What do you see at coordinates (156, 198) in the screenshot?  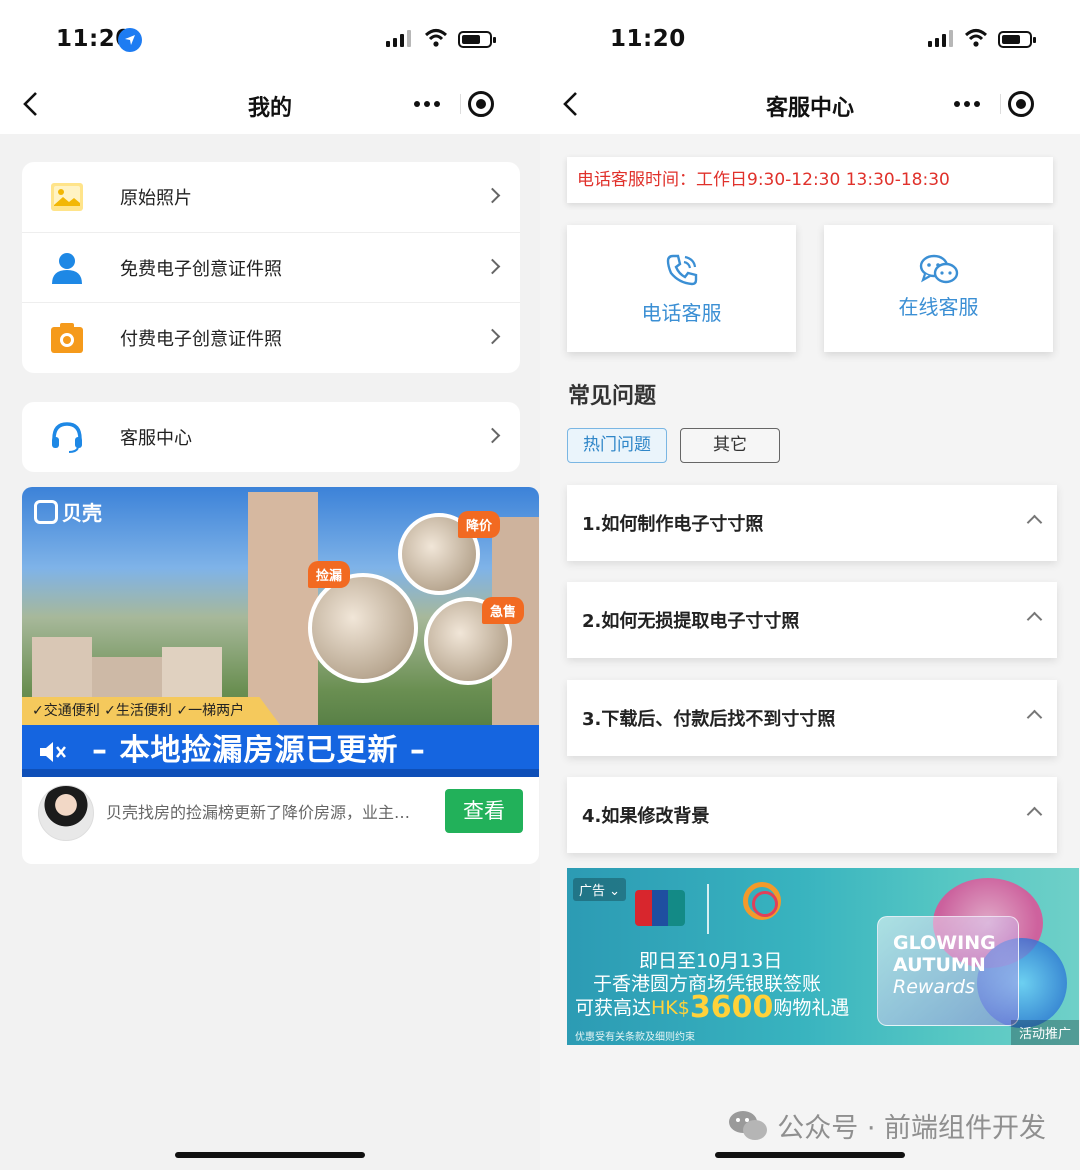 I see `menu-label: 原始照片` at bounding box center [156, 198].